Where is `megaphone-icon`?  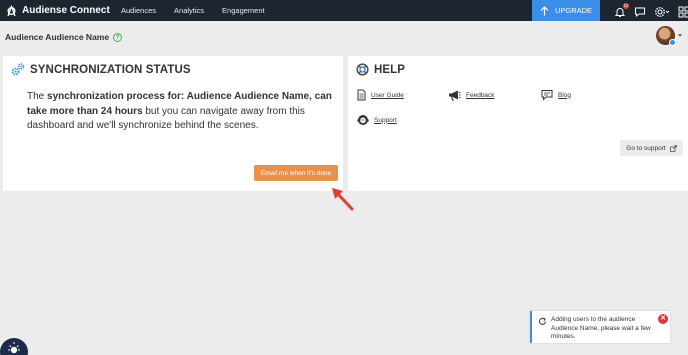 megaphone-icon is located at coordinates (455, 95).